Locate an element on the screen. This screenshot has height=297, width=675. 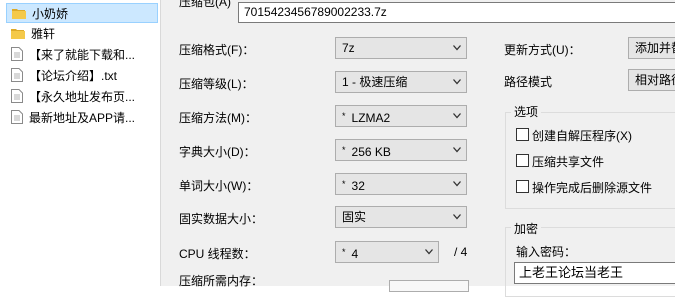
level-value: 1 - 极速压缩 is located at coordinates (375, 82).